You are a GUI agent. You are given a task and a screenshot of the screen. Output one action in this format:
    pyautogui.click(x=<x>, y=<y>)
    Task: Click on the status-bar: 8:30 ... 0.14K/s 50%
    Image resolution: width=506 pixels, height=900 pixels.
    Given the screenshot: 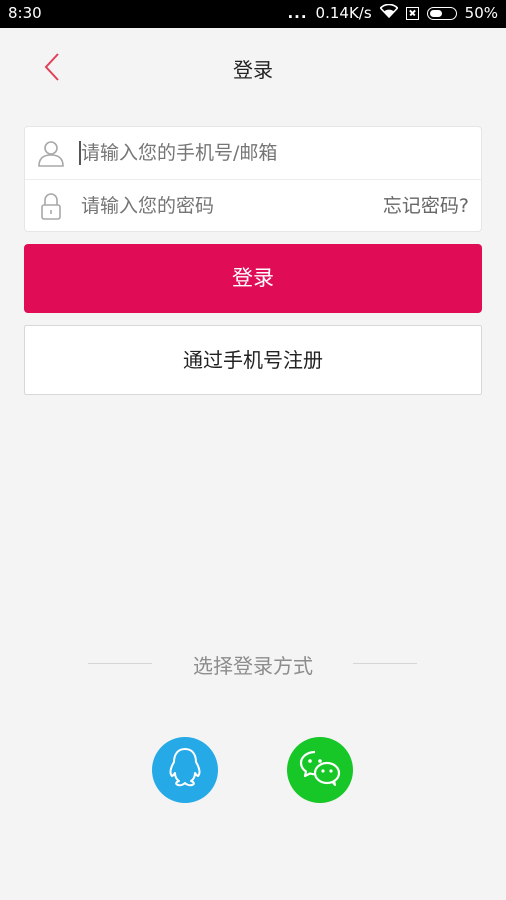 What is the action you would take?
    pyautogui.click(x=253, y=14)
    